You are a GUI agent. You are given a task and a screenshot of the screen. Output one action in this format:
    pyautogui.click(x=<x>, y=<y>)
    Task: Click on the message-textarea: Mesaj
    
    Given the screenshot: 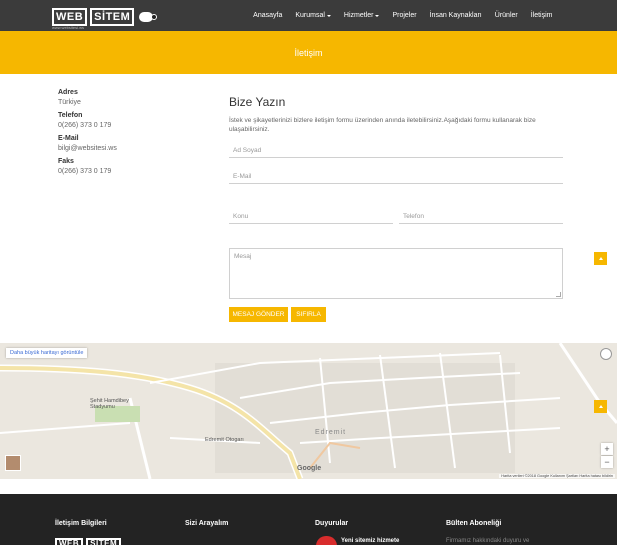 What is the action you would take?
    pyautogui.click(x=396, y=273)
    